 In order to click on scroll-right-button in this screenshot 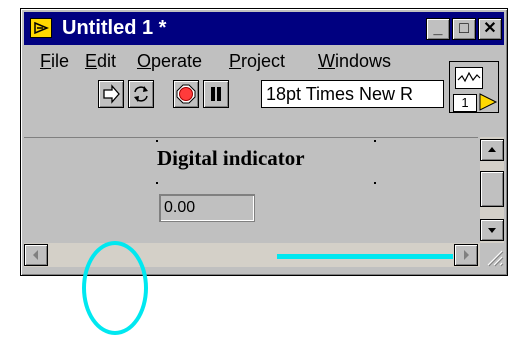, I will do `click(466, 255)`.